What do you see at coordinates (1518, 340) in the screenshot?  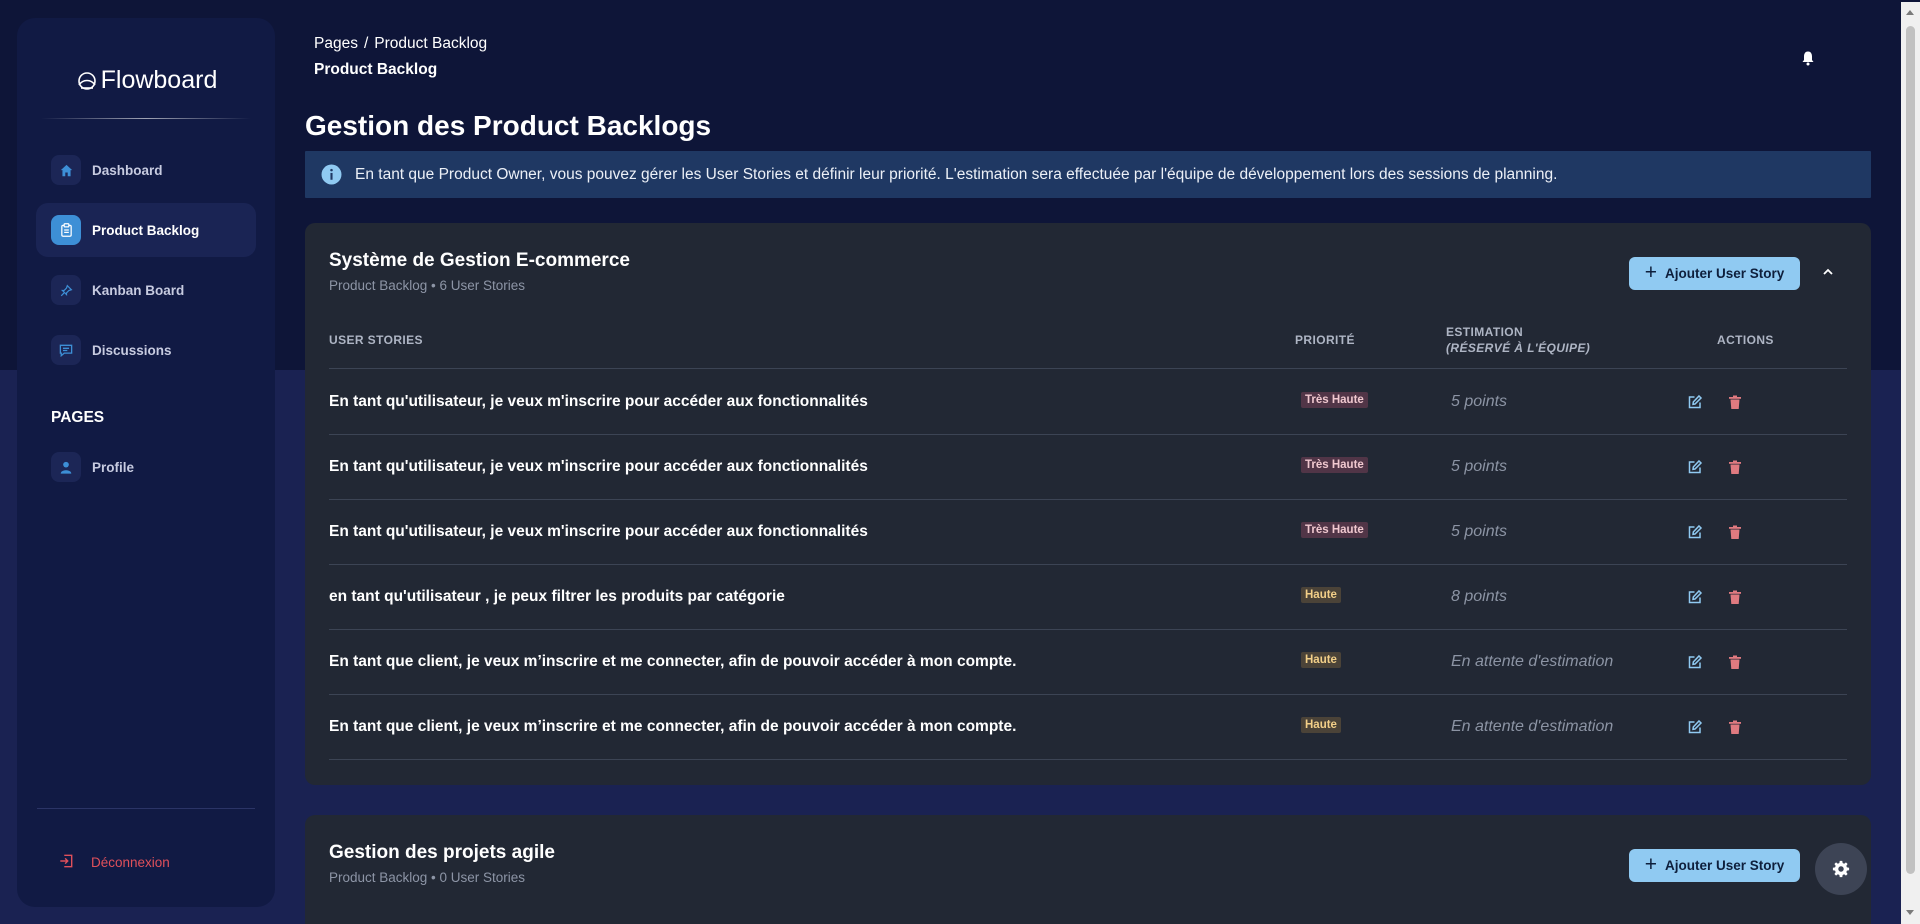 I see `column-header-estimation: ESTIMATION (RÉSERVÉ À L'ÉQUIPE)` at bounding box center [1518, 340].